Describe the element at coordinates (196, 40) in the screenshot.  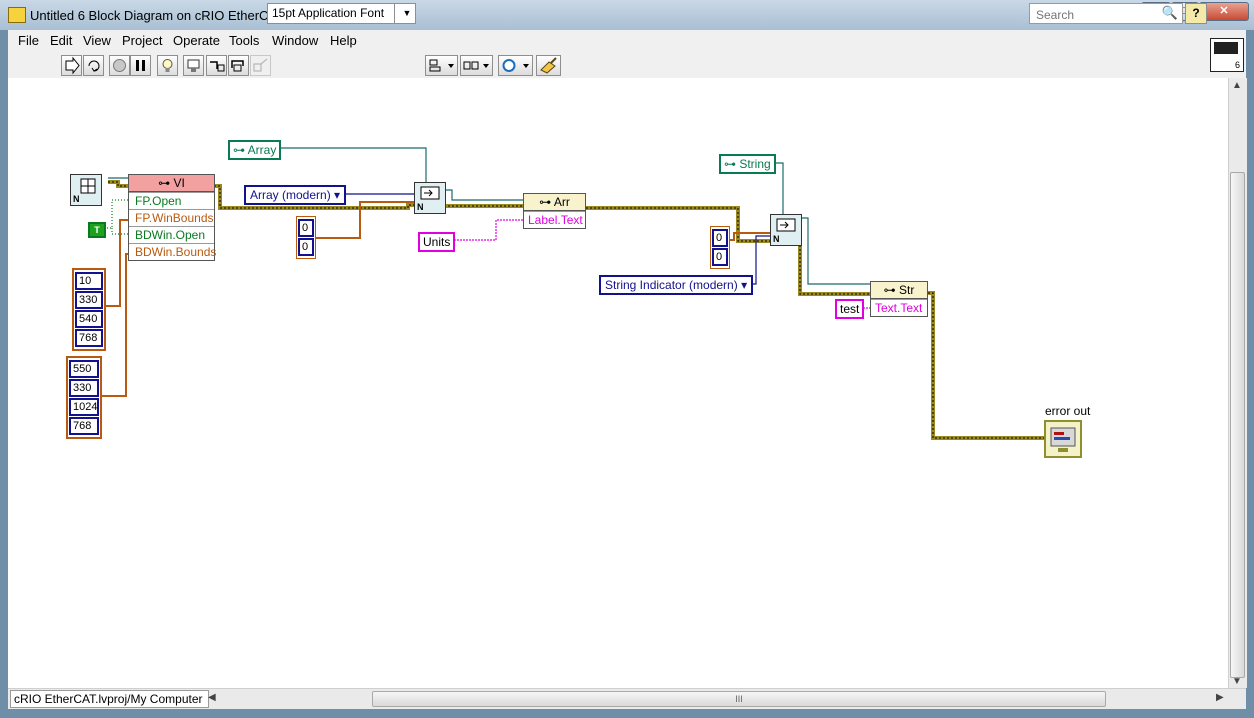
I see `menu-operate: Operate` at that location.